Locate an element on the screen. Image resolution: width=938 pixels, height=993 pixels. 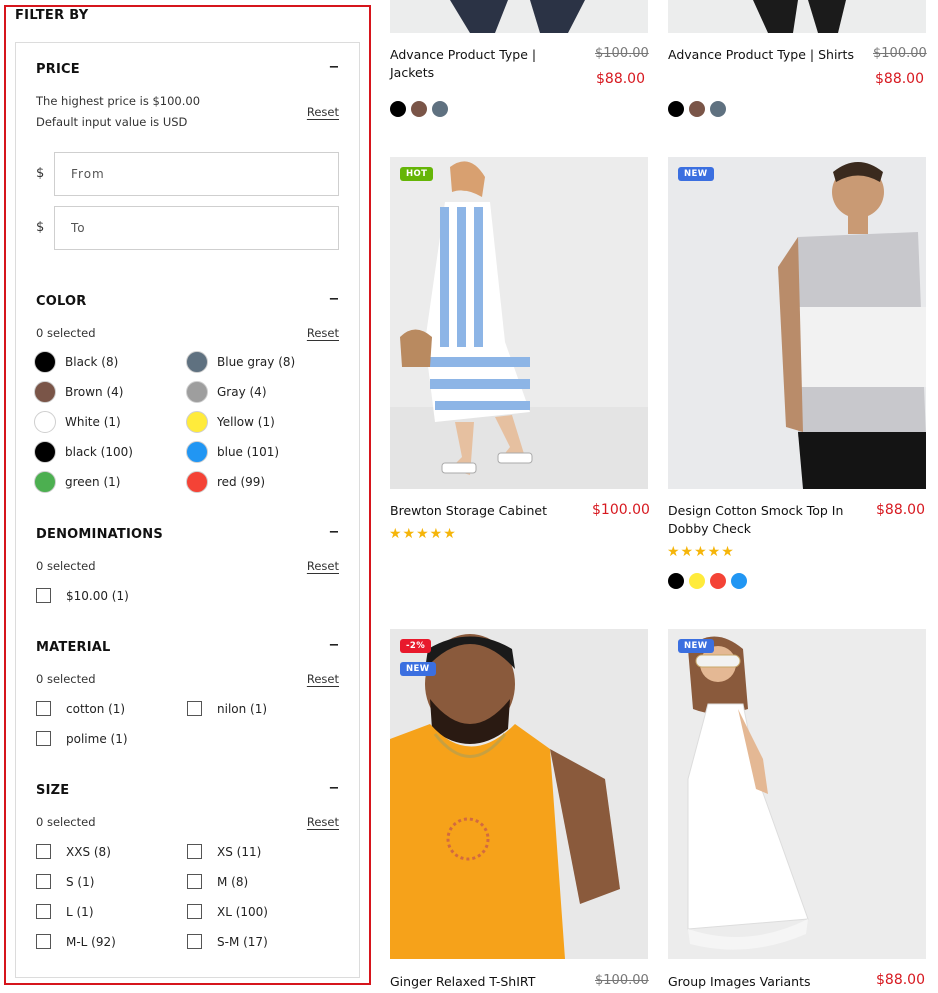
color-option-gray: Gray (4) is located at coordinates (226, 392).